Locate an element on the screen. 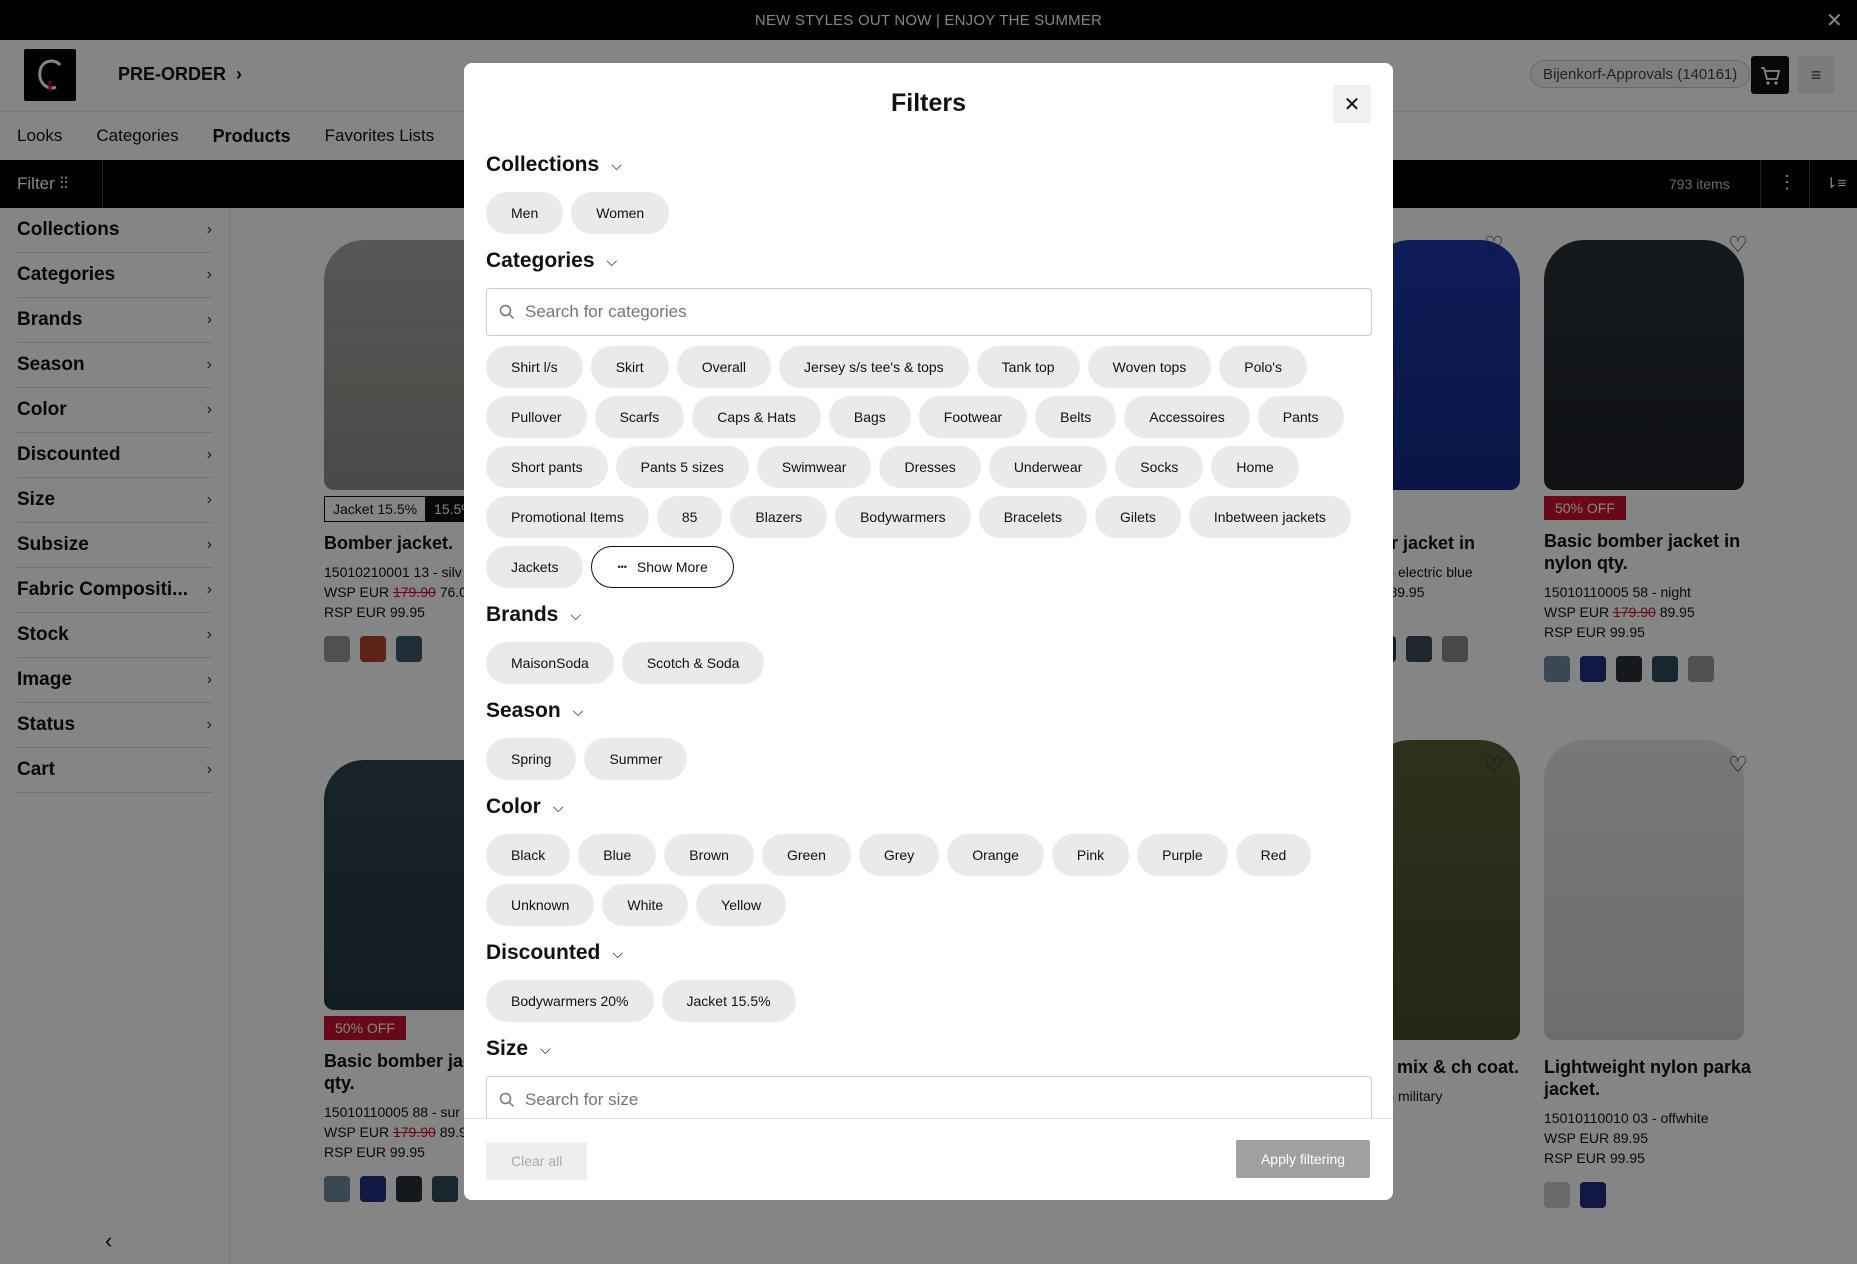  color-chip: Unknown is located at coordinates (540, 905).